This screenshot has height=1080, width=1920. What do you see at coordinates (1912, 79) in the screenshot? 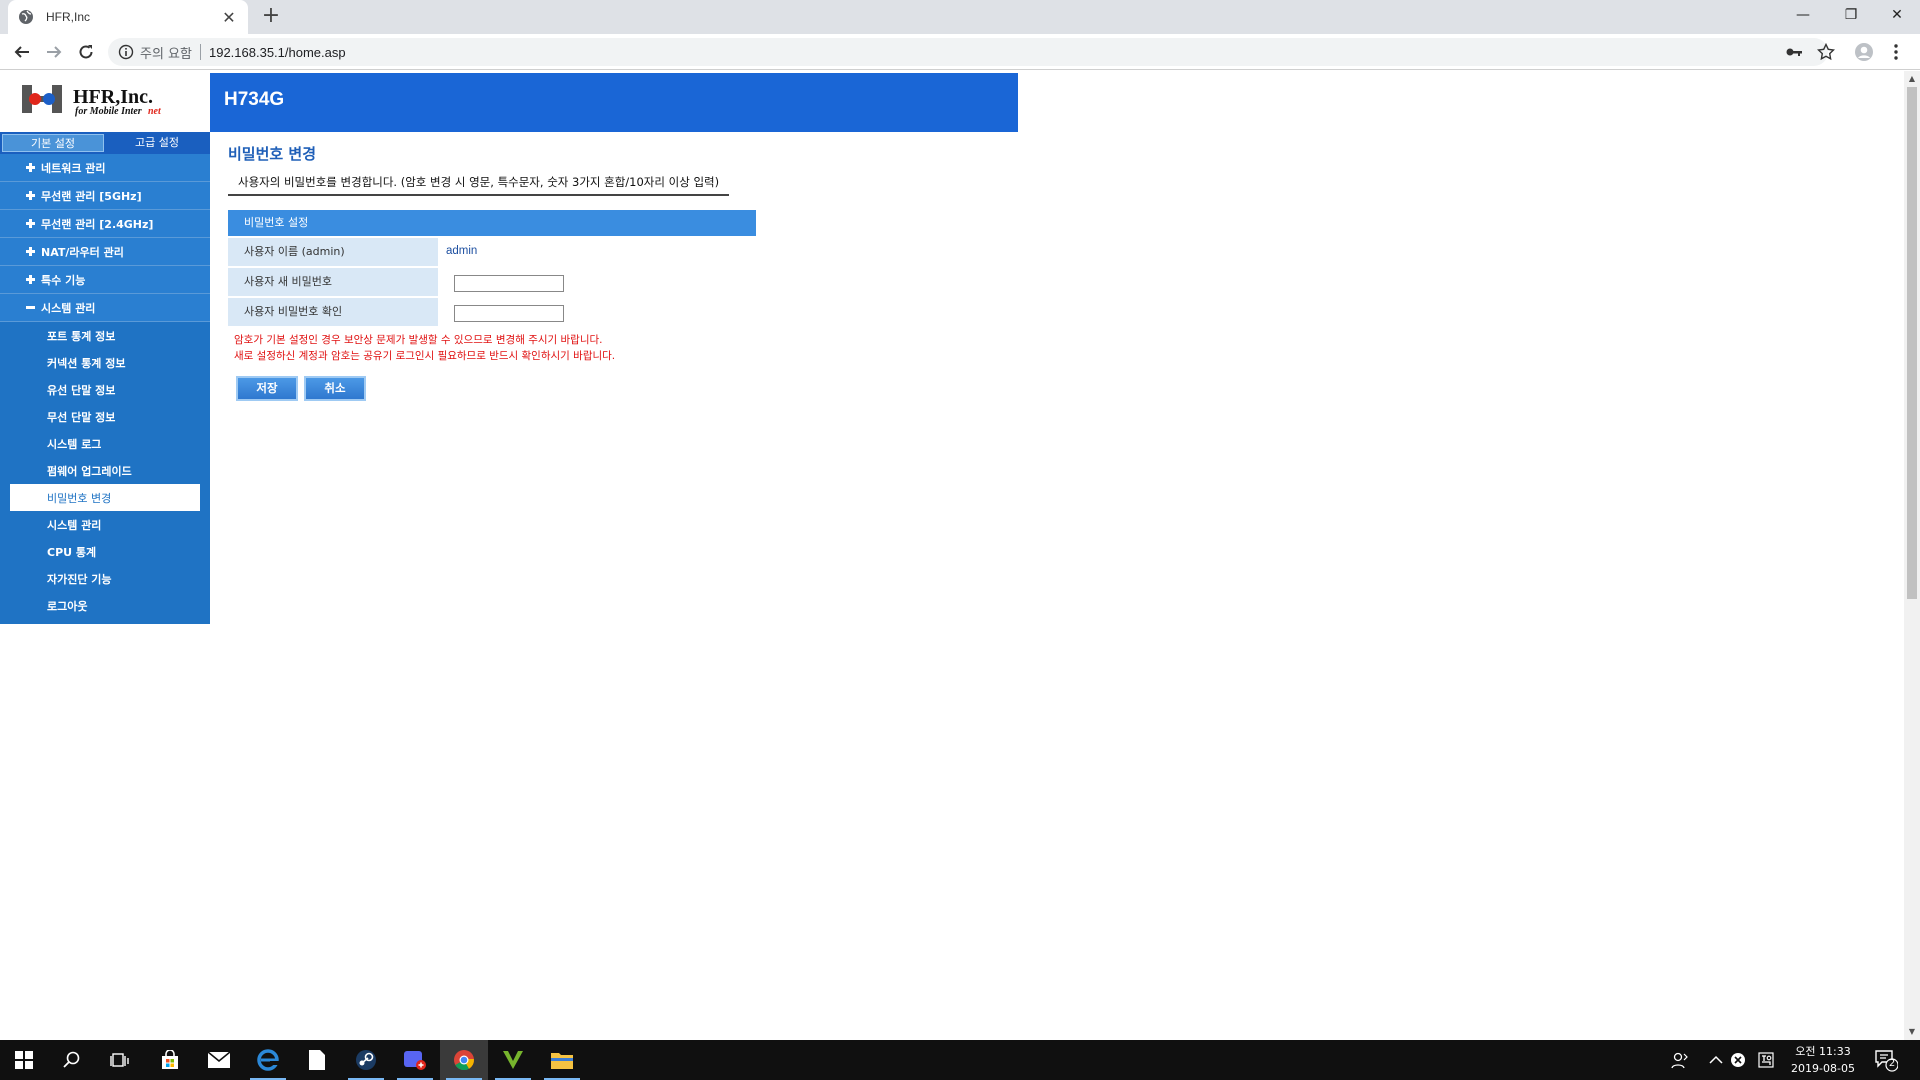
I see `scroll-up-icon: ▲` at bounding box center [1912, 79].